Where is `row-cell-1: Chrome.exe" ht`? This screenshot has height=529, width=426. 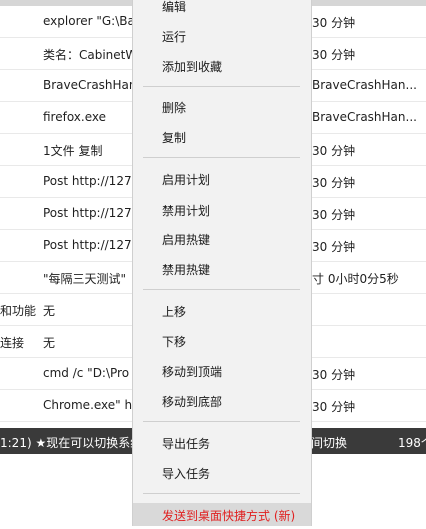 row-cell-1: Chrome.exe" ht is located at coordinates (88, 405).